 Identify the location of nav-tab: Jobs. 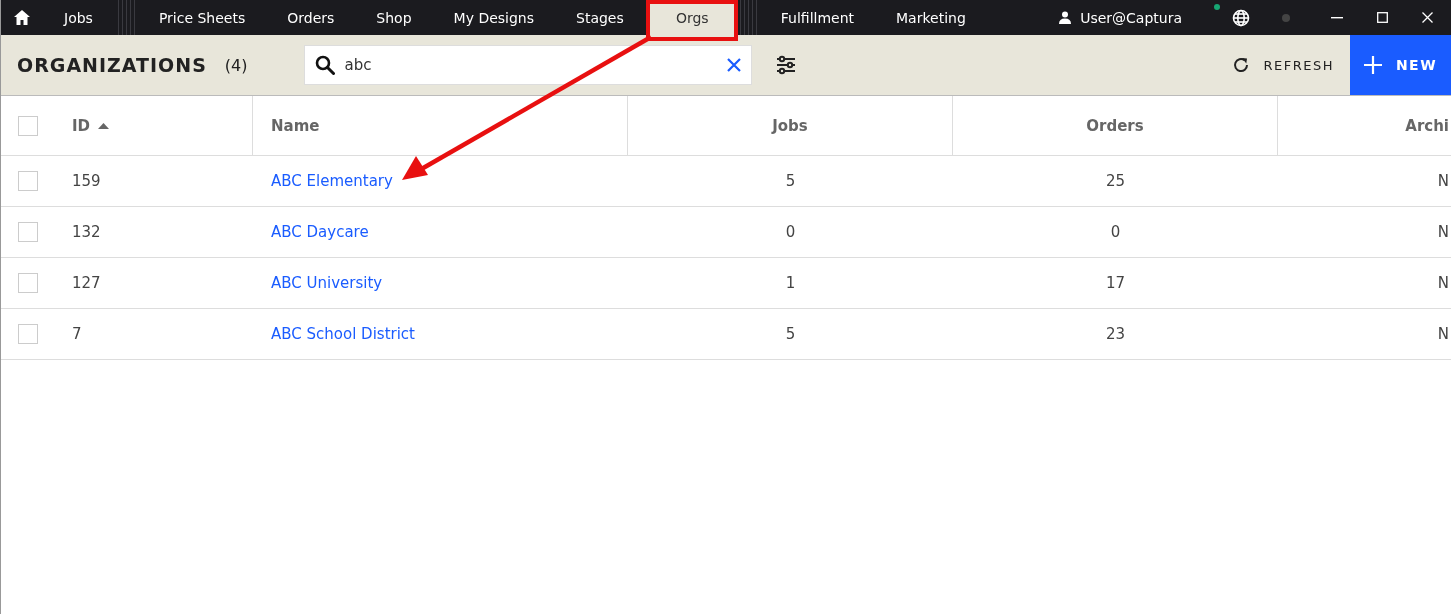
(78, 17).